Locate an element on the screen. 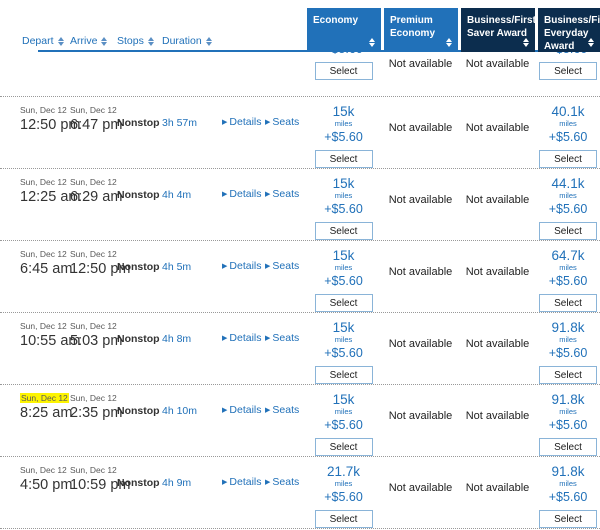 This screenshot has width=600, height=530. fare-cell: 91.8k miles +$5.60 Select is located at coordinates (568, 348).